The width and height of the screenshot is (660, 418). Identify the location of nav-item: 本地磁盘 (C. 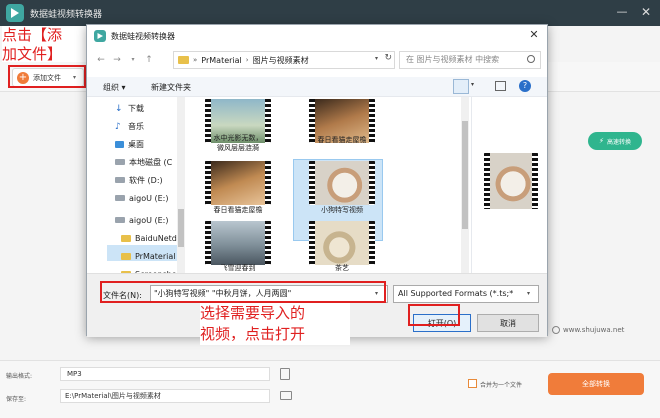
(143, 162).